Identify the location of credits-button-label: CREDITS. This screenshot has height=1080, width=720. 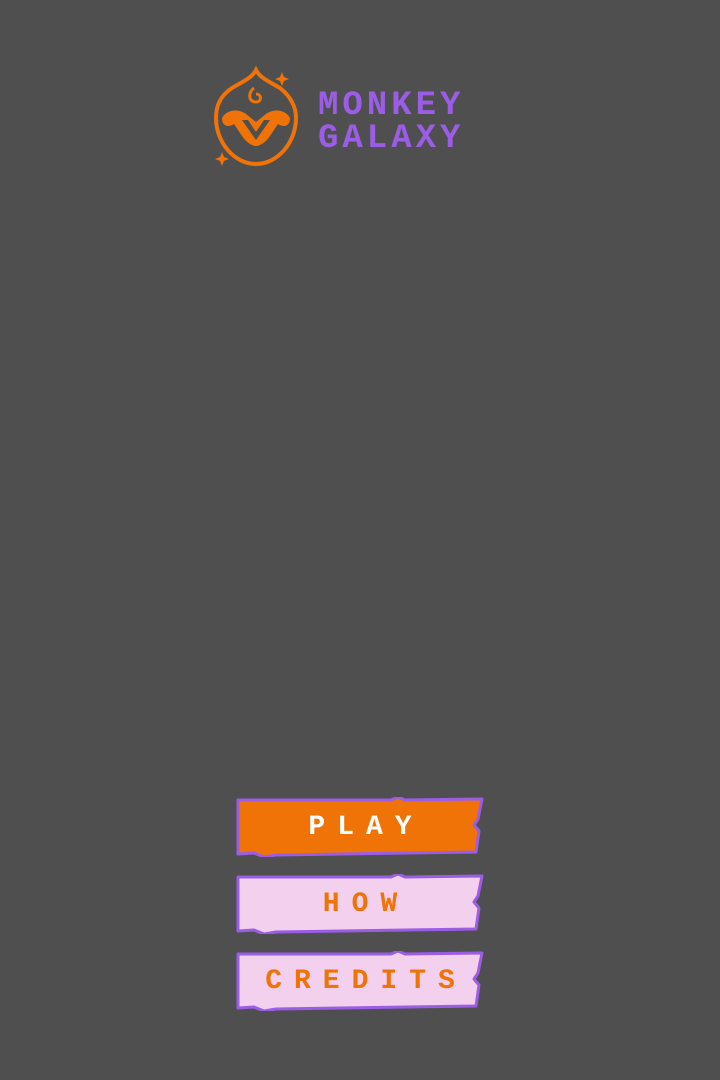
(366, 981).